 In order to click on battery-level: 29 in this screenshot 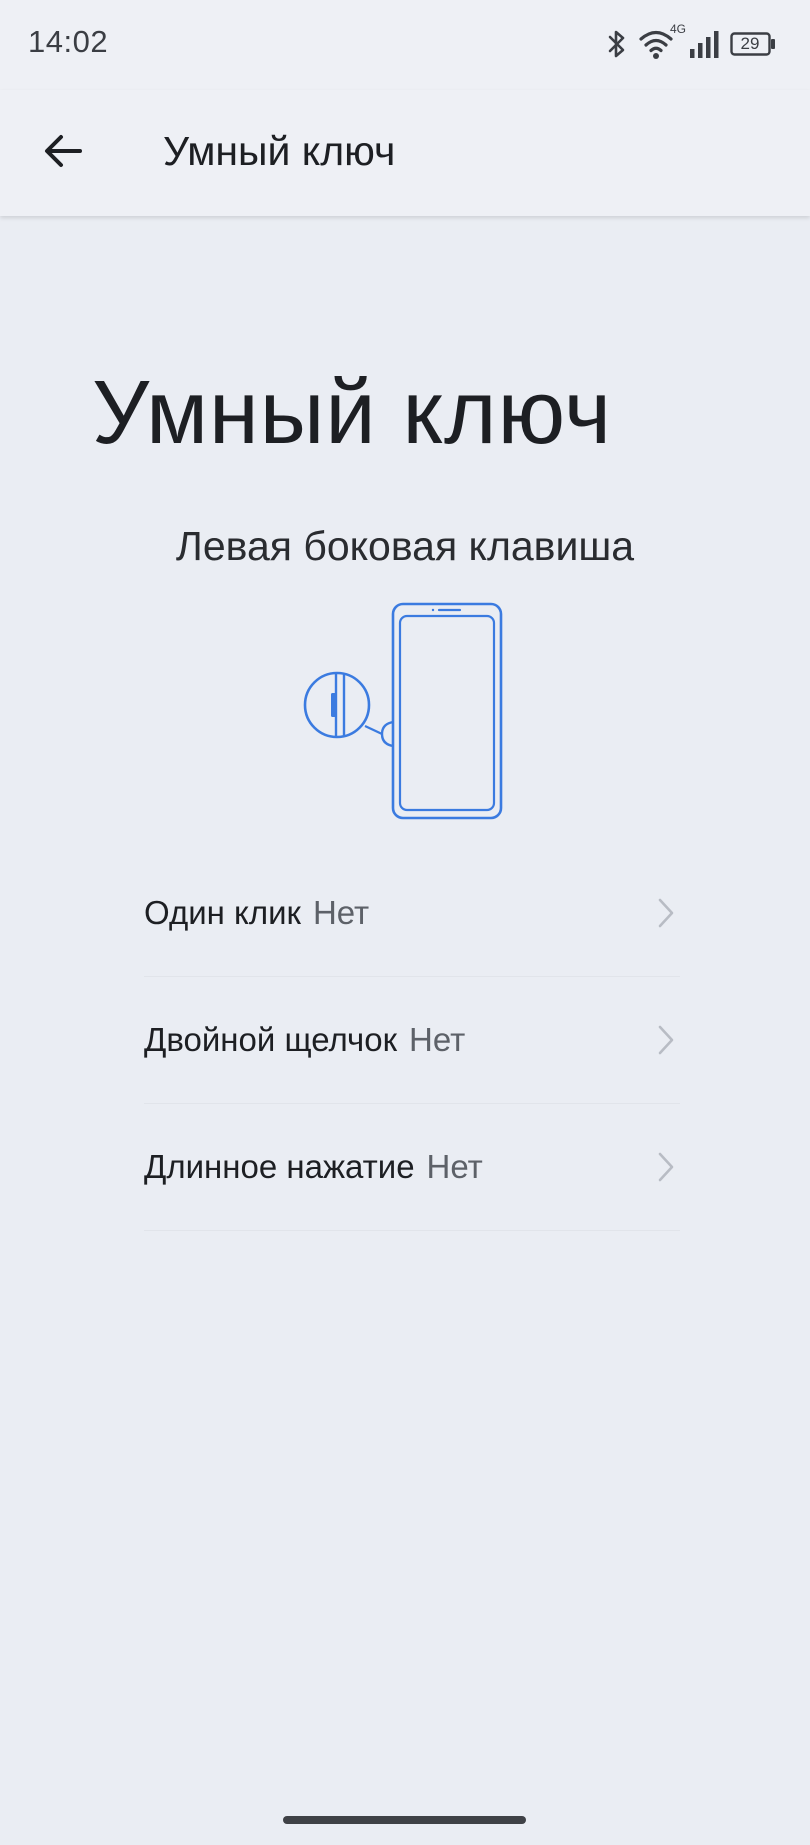, I will do `click(750, 43)`.